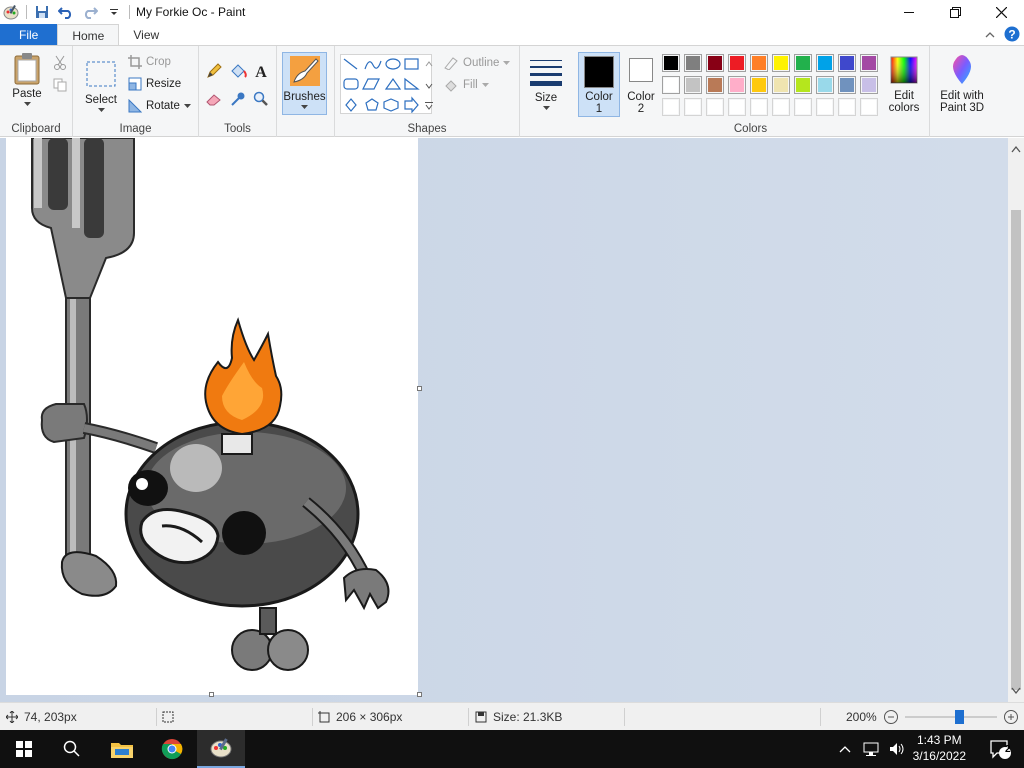 The width and height of the screenshot is (1024, 768). I want to click on paint-taskbar-button, so click(221, 749).